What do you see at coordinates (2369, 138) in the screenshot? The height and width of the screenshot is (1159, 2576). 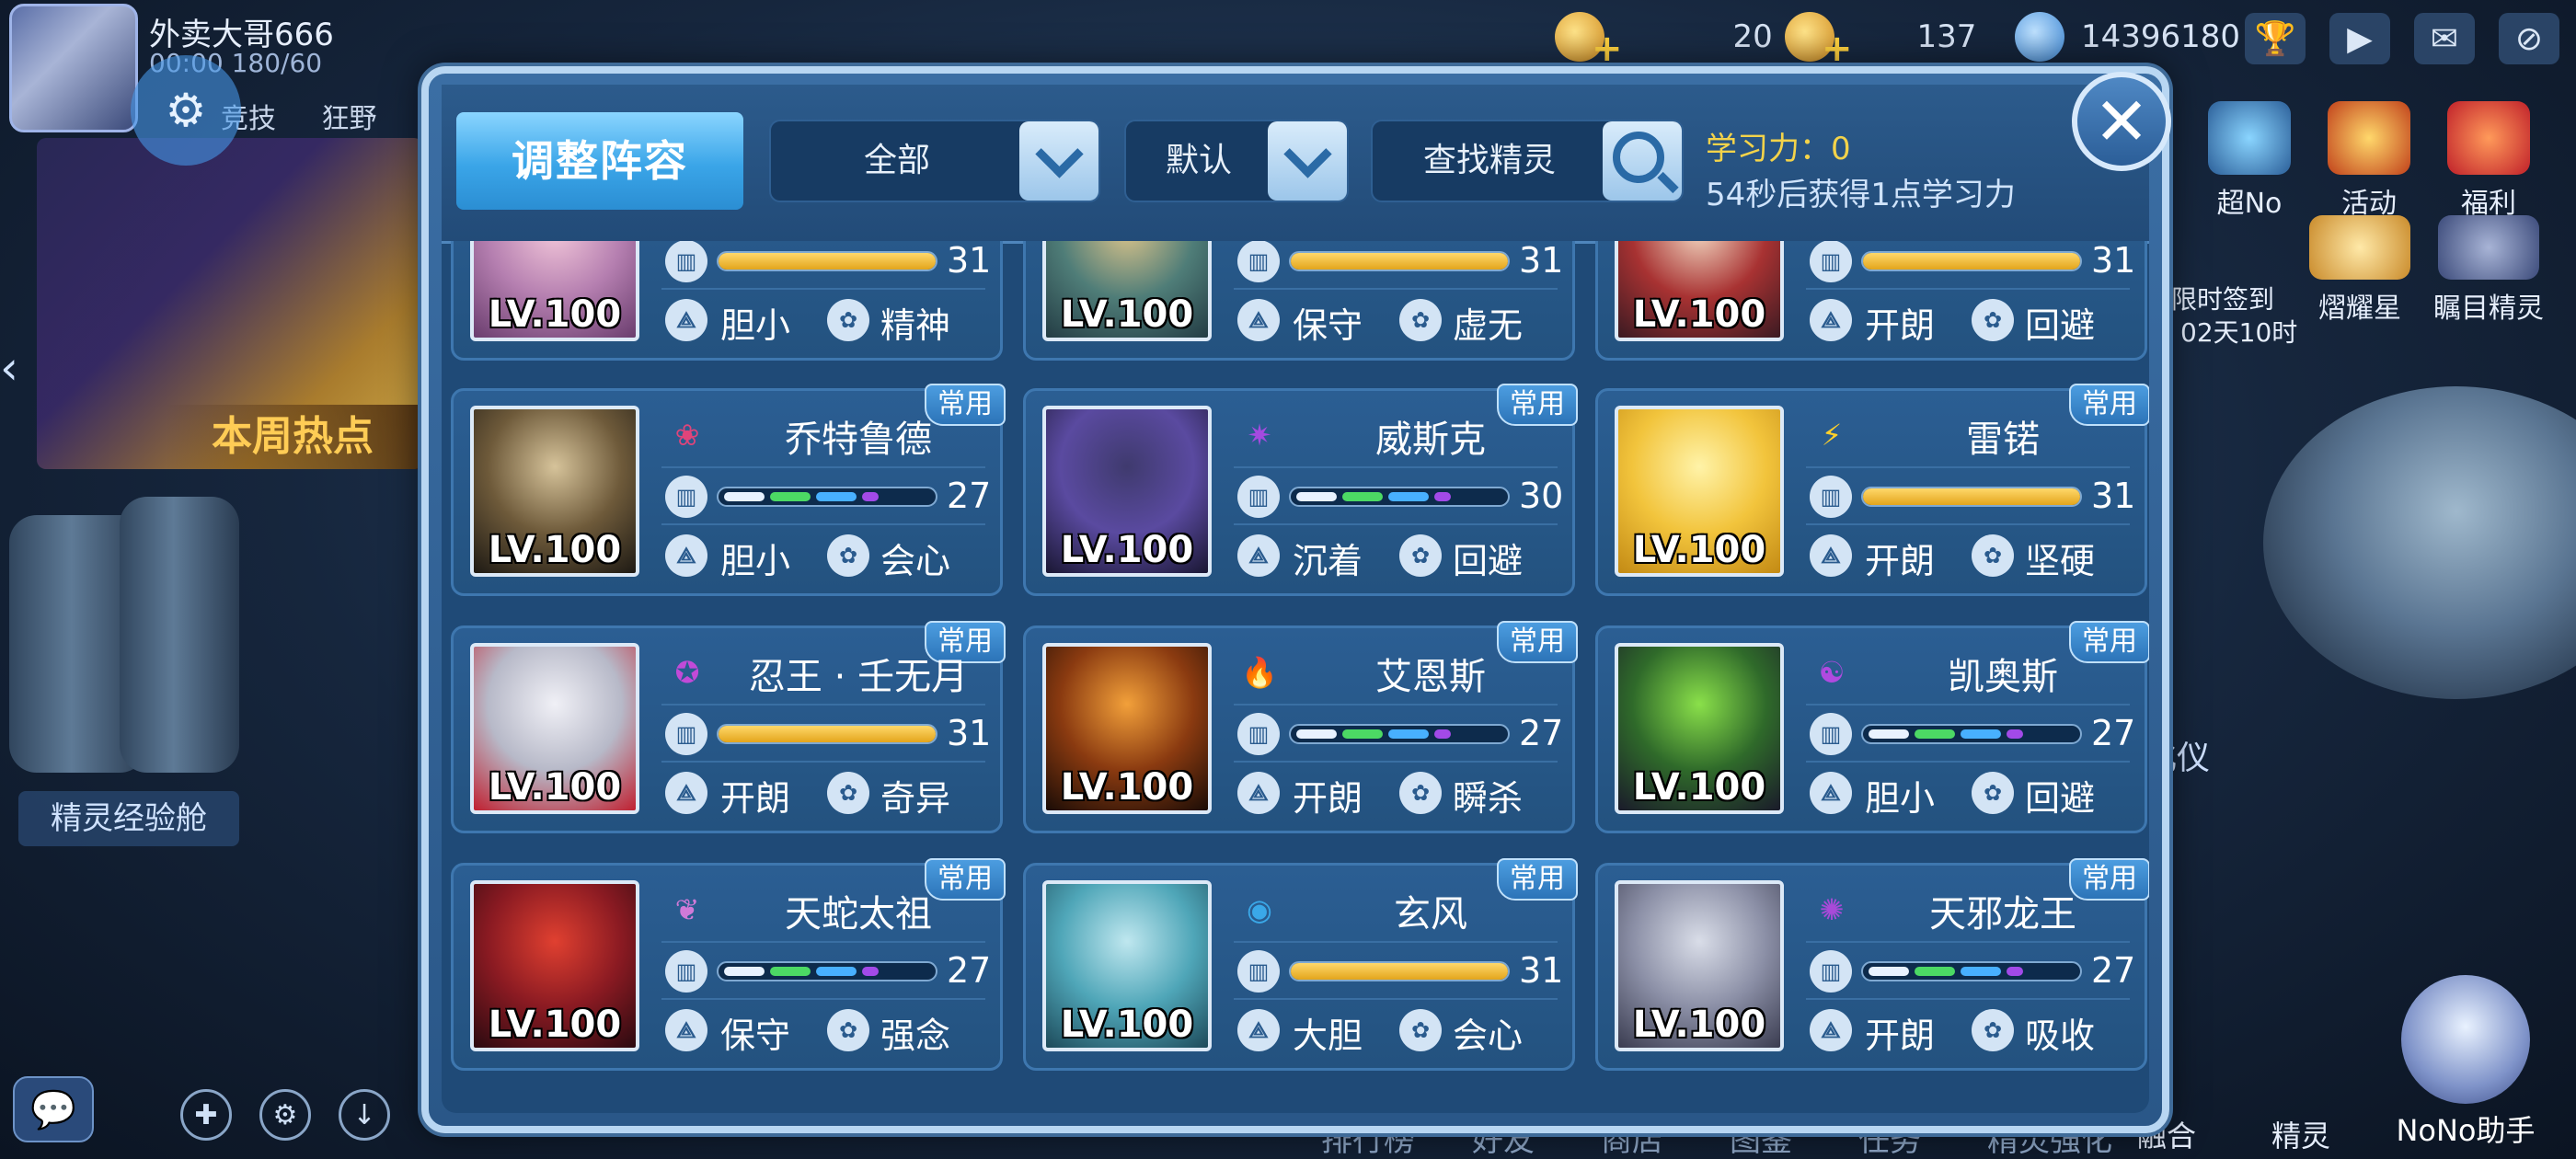 I see `star-badge-icon` at bounding box center [2369, 138].